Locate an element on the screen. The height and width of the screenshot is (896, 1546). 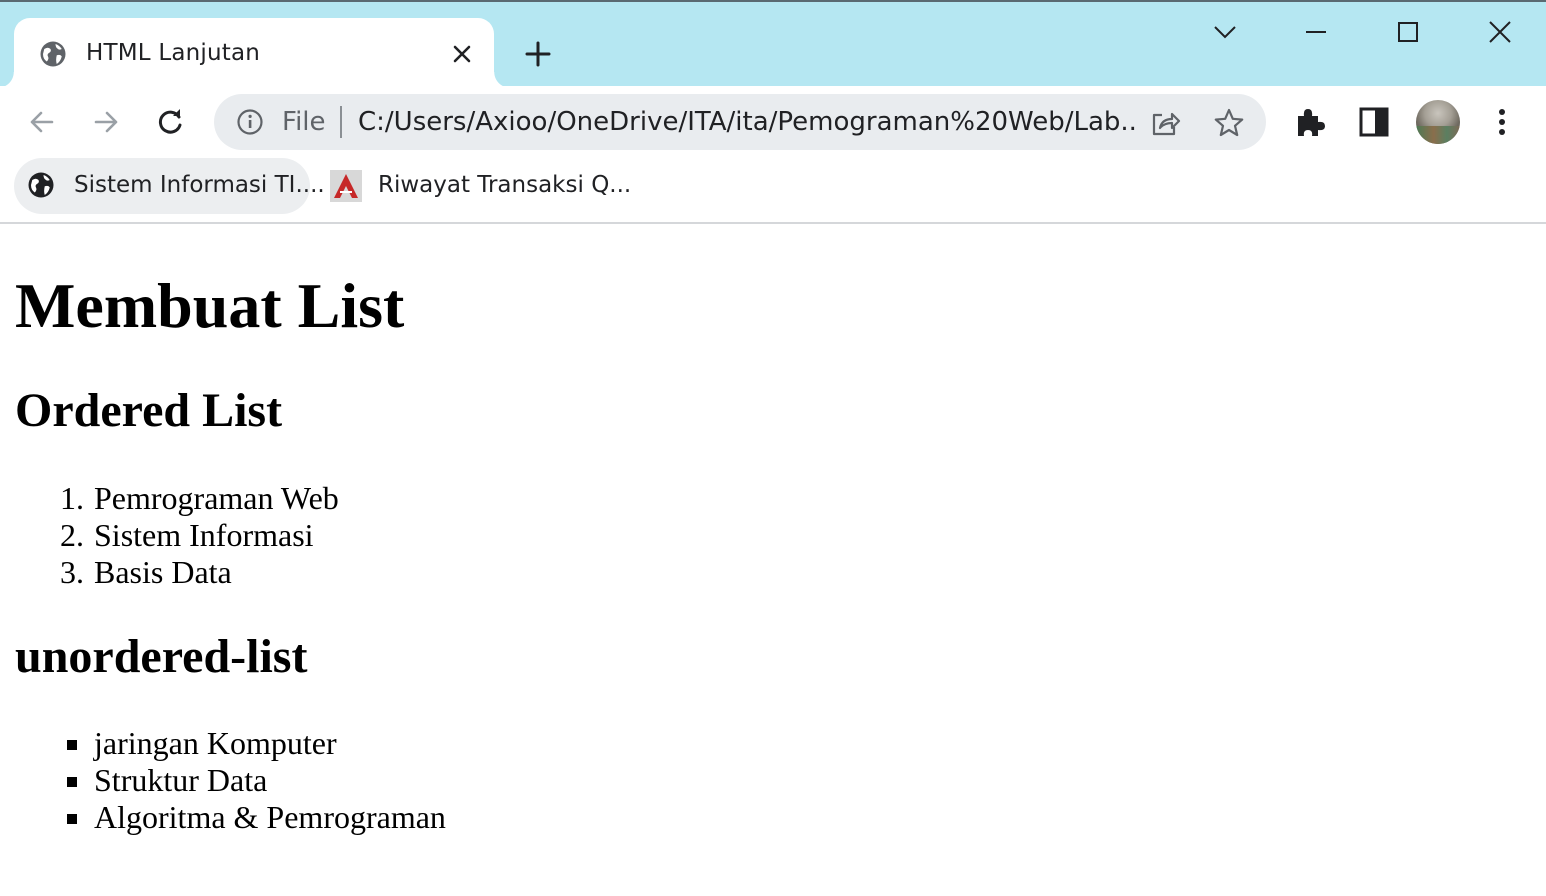
list-item-text: jaringan Komputer is located at coordinates (215, 743).